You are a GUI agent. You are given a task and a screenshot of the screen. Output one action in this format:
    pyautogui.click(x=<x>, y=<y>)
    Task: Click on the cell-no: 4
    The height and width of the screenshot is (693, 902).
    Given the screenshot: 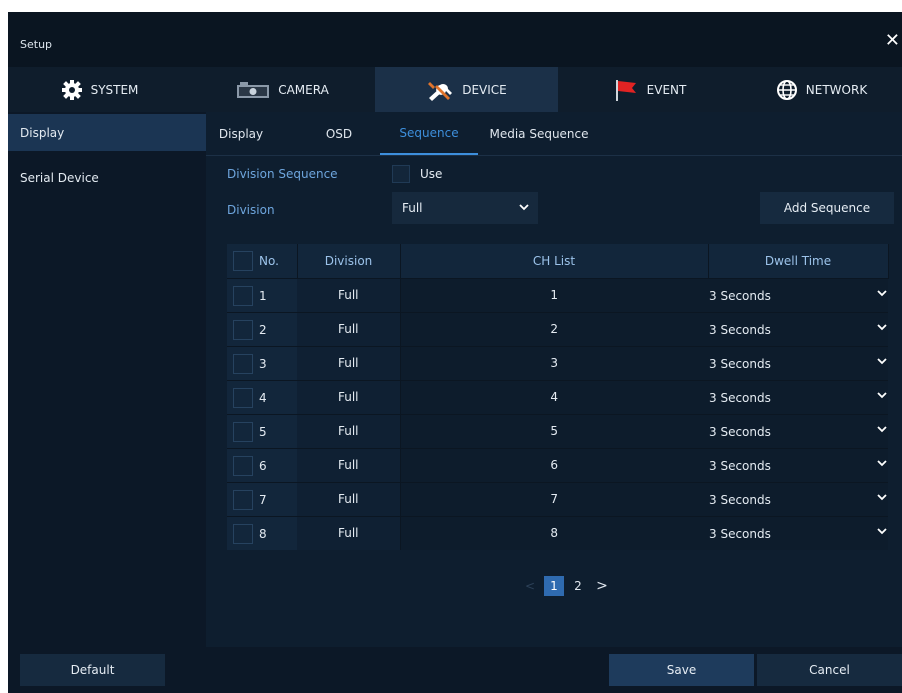 What is the action you would take?
    pyautogui.click(x=262, y=396)
    